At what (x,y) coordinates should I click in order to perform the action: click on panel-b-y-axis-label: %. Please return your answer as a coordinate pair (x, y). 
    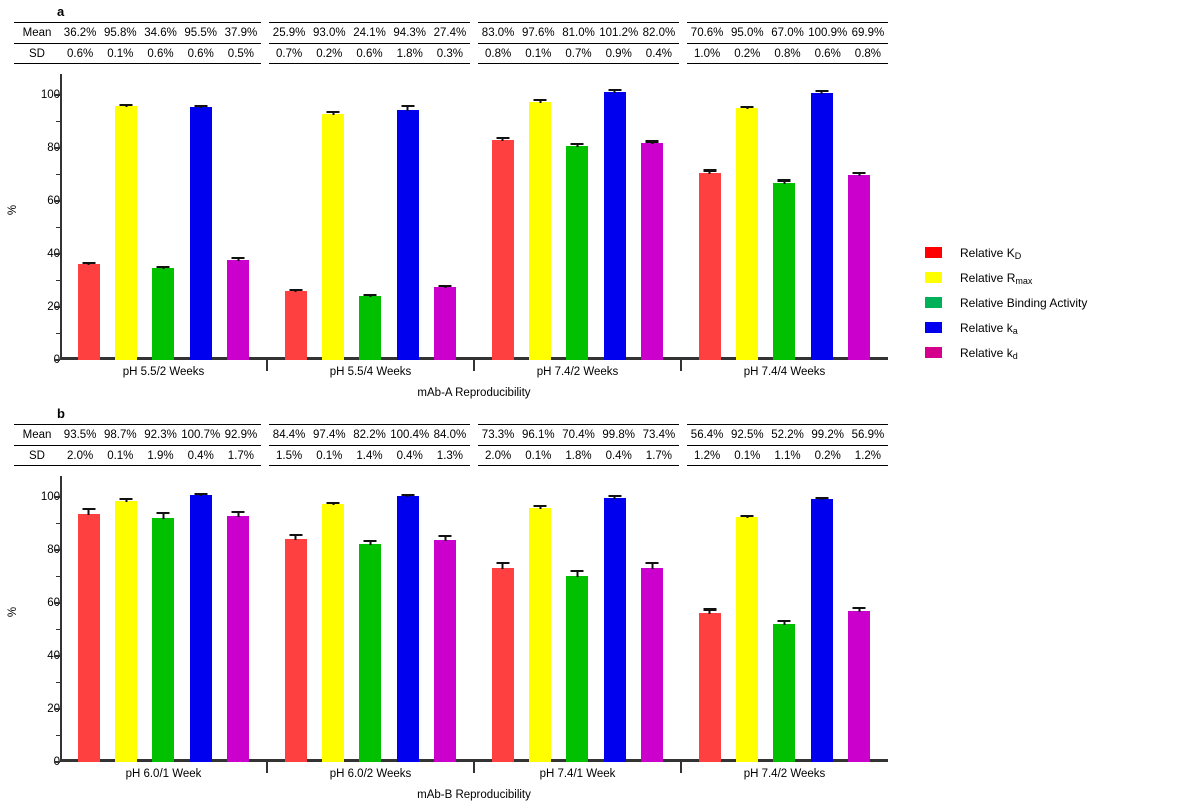
    Looking at the image, I should click on (13, 612).